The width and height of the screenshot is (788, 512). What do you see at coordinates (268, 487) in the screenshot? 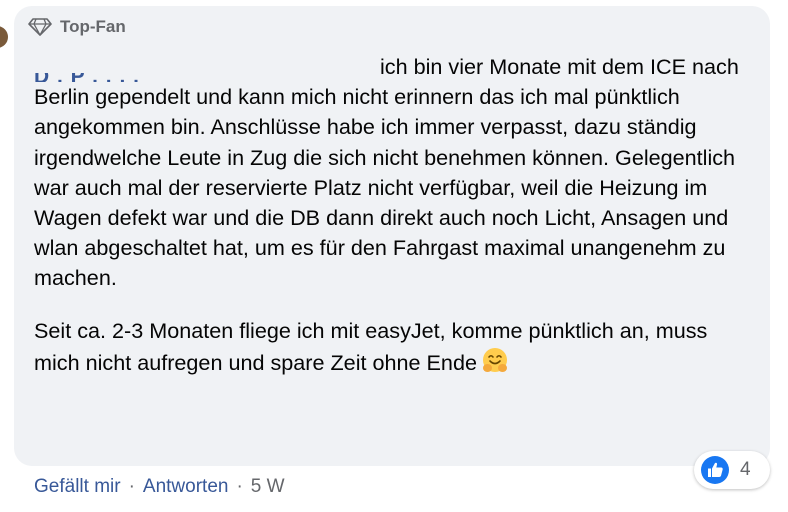
I see `comment-timestamp: 5 W` at bounding box center [268, 487].